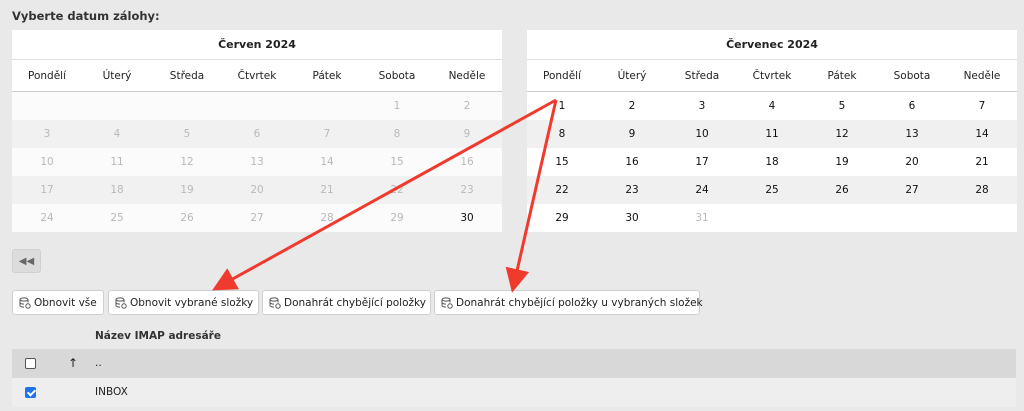 This screenshot has height=411, width=1024. Describe the element at coordinates (632, 134) in the screenshot. I see `day-cell: 9` at that location.